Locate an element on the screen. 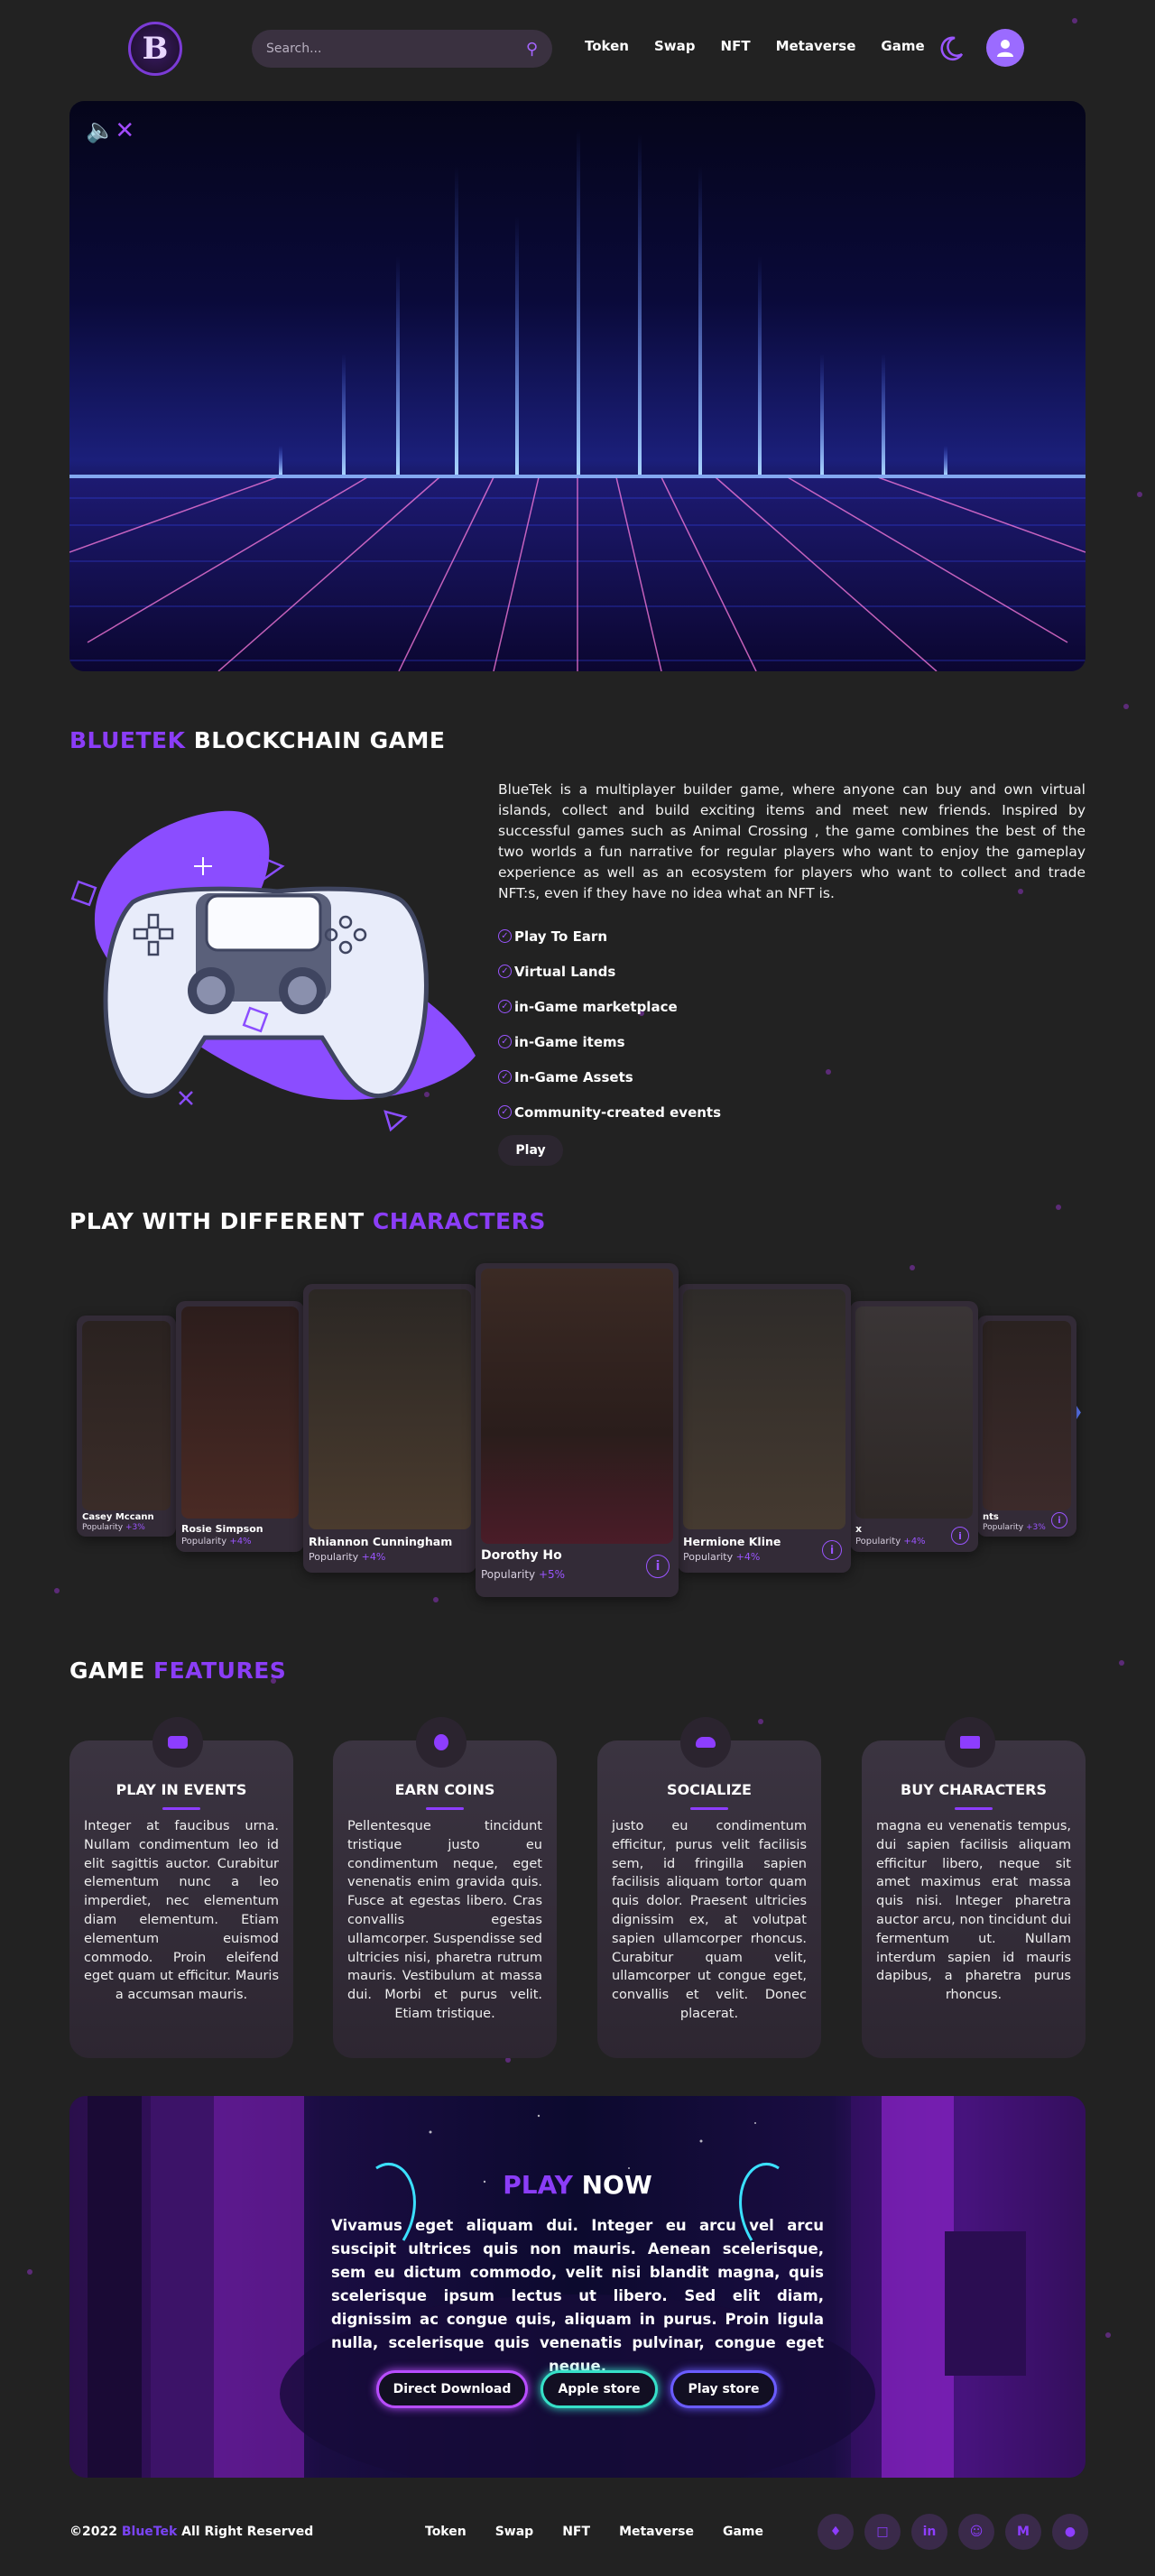  gamepad-illustration is located at coordinates (273, 971).